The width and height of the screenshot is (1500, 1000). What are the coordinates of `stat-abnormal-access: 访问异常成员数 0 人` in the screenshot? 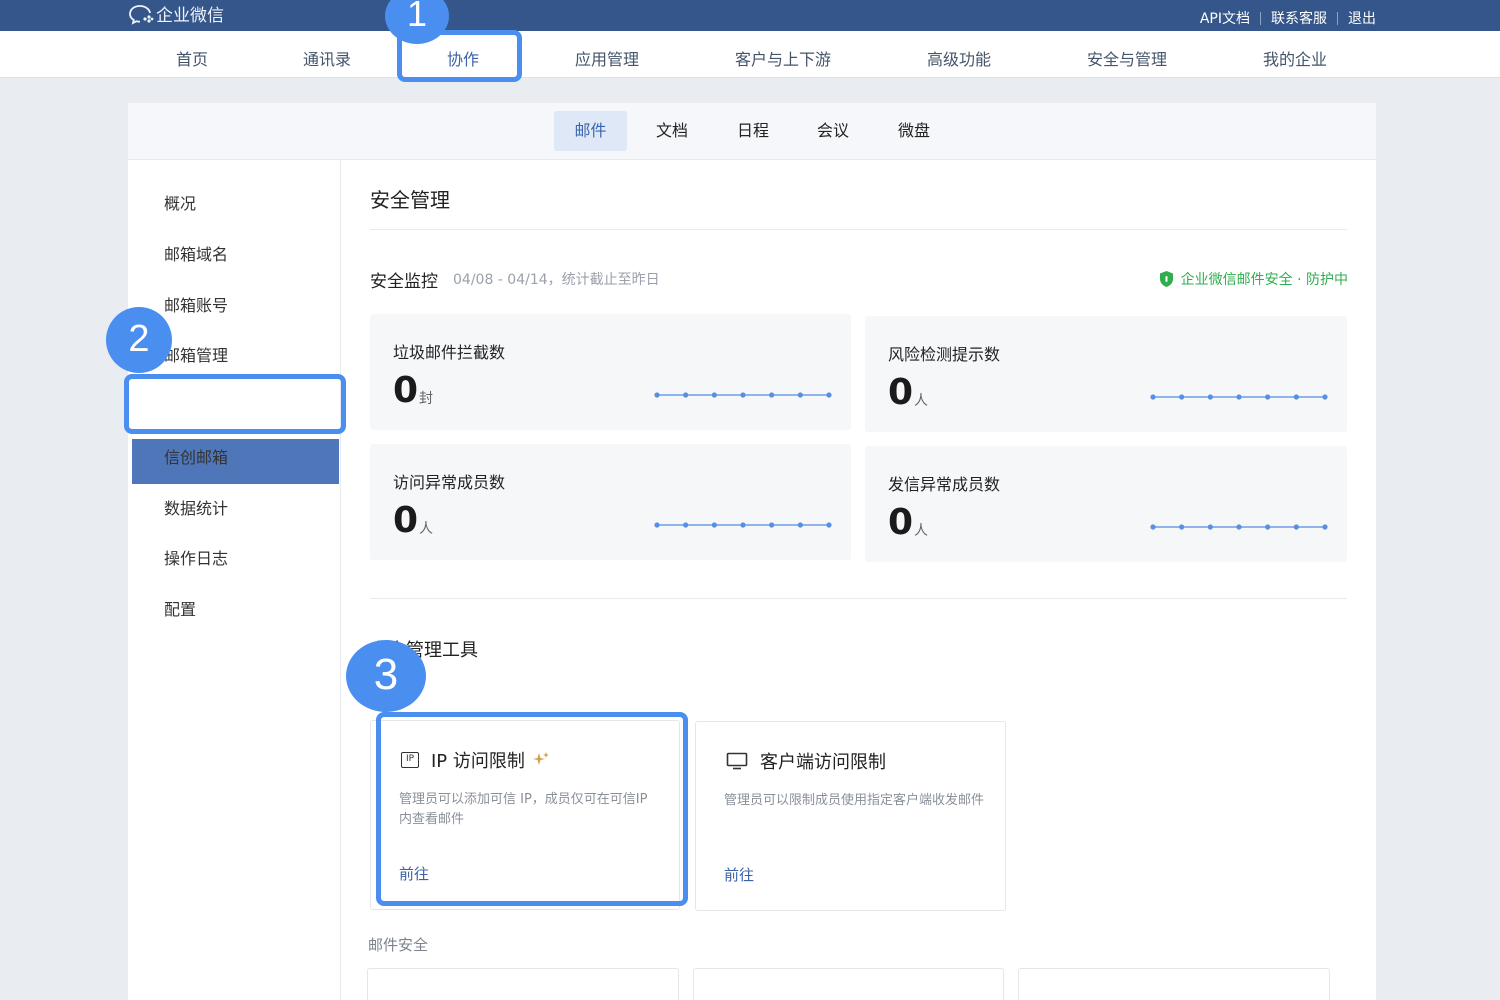 It's located at (610, 502).